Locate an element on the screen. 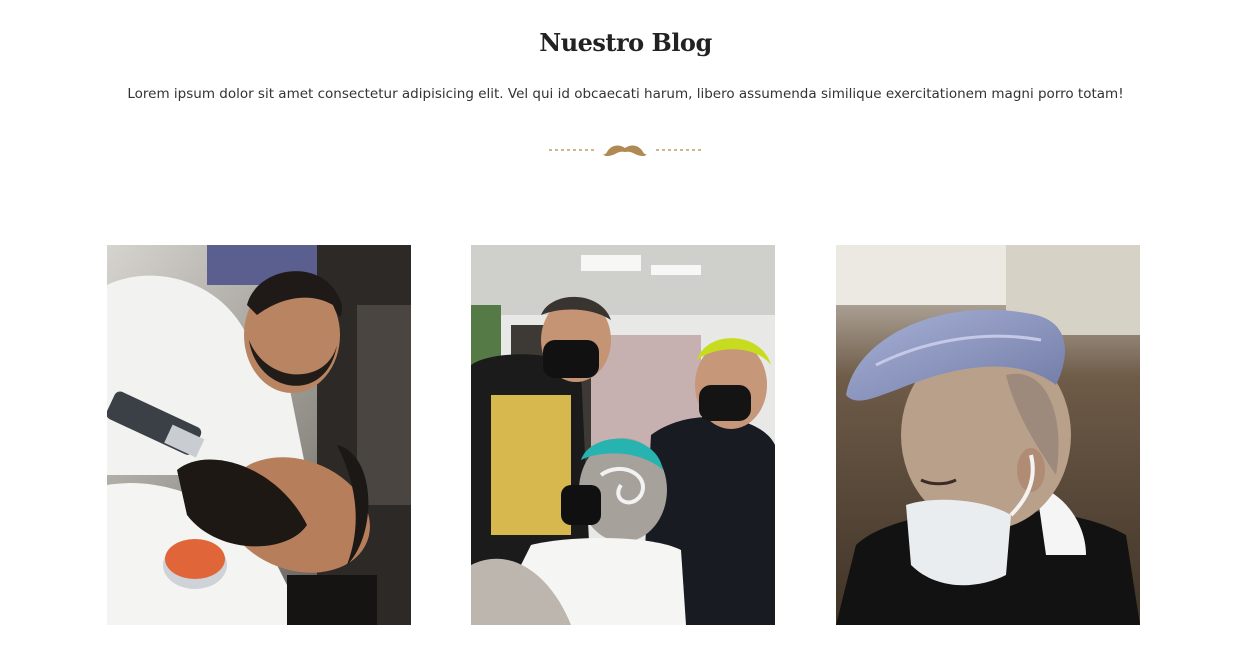  section-divider is located at coordinates (625, 150).